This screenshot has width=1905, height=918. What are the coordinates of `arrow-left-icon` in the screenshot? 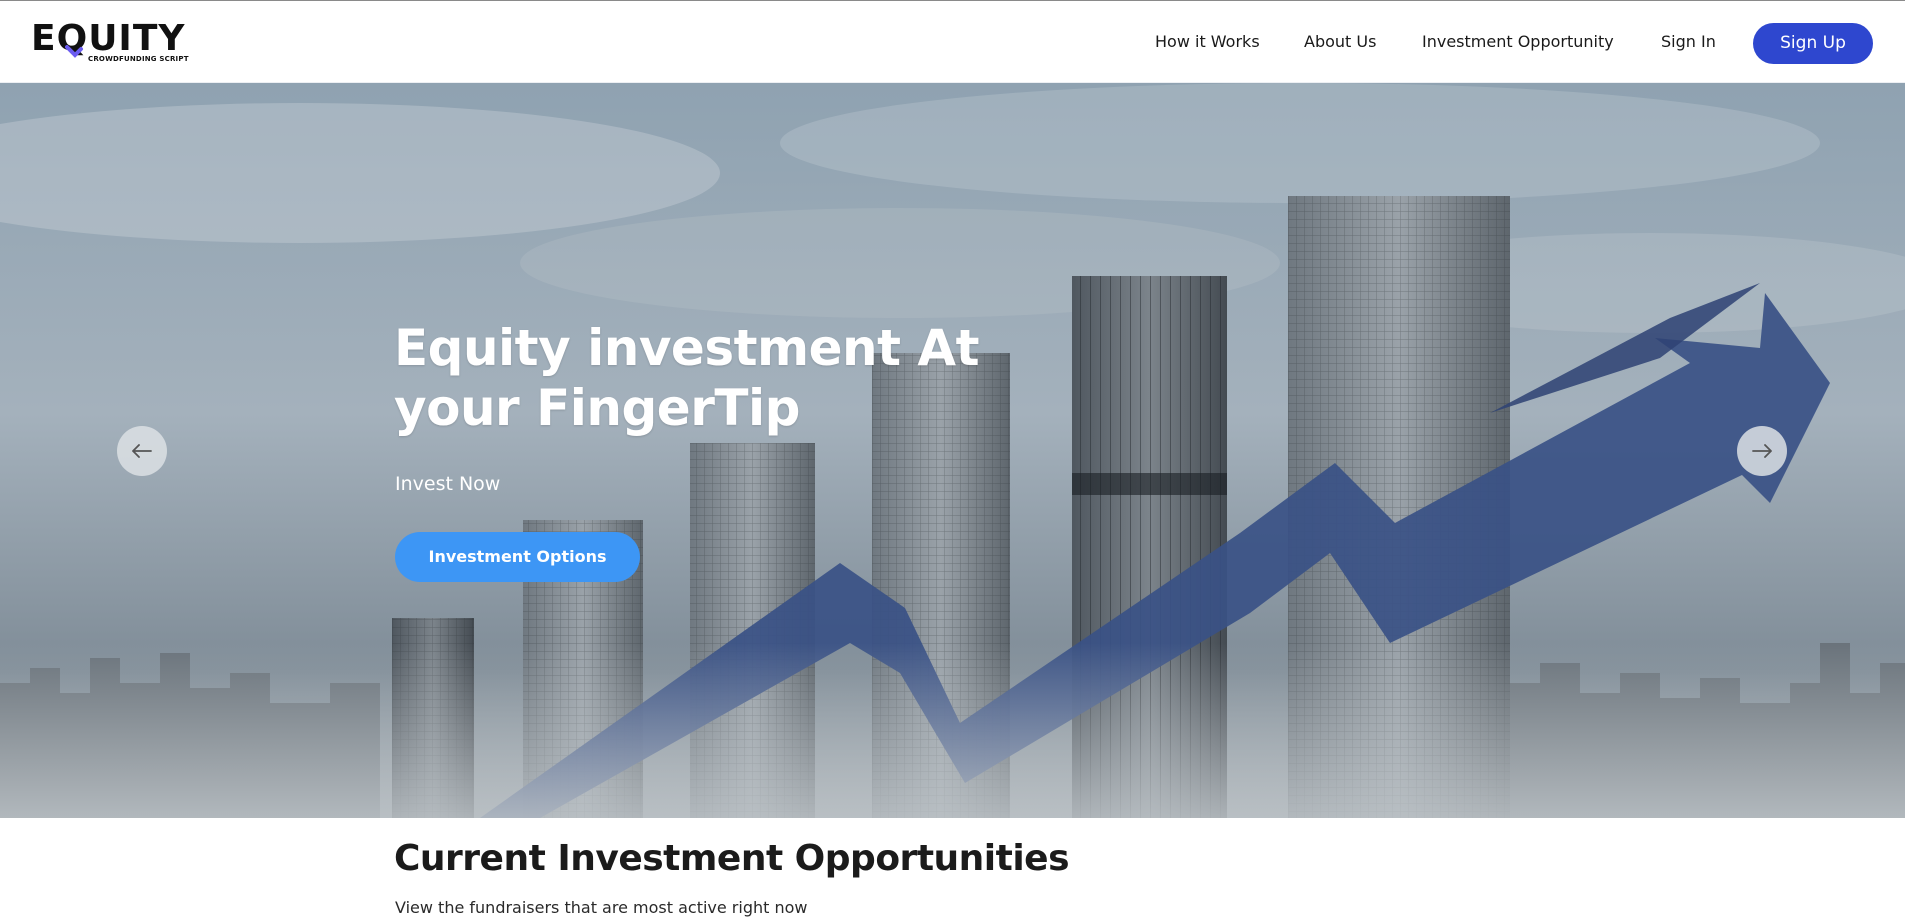 It's located at (142, 451).